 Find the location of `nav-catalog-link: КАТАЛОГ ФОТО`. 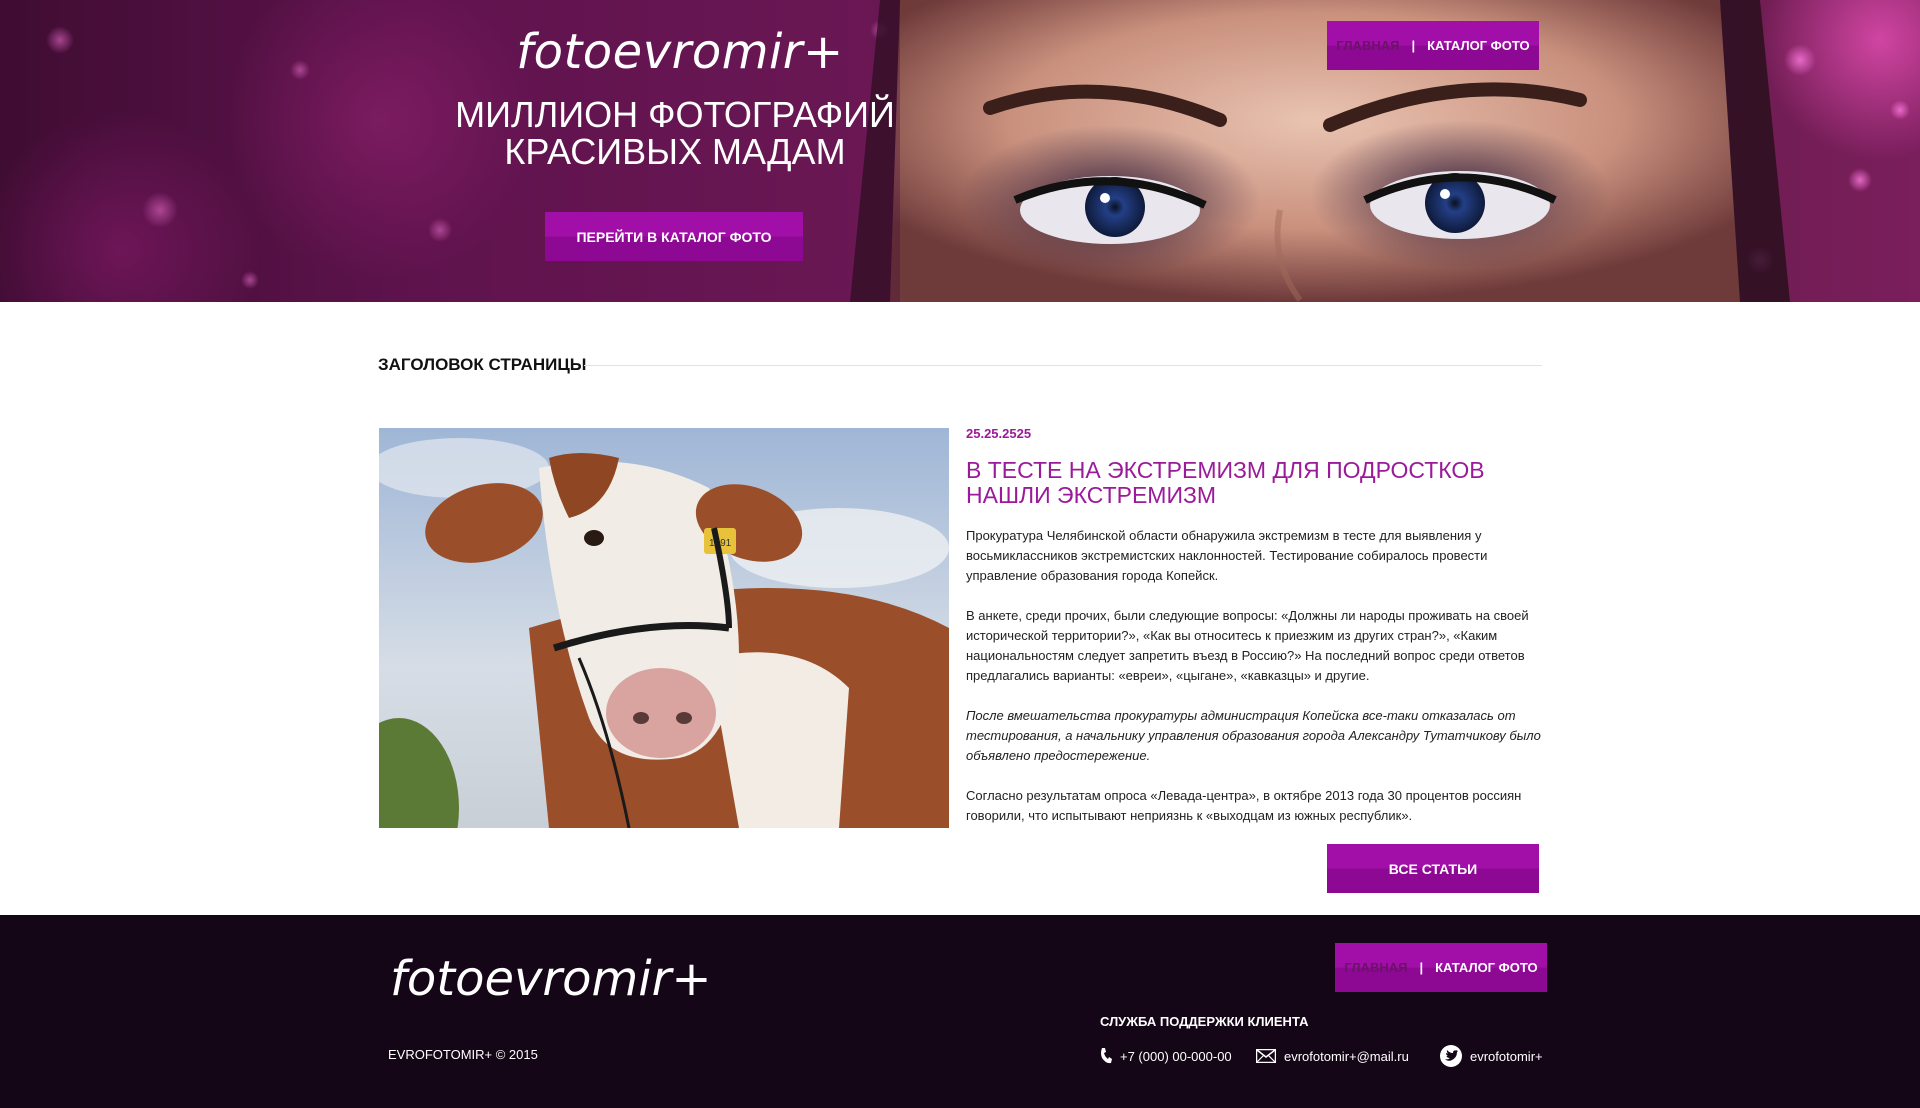

nav-catalog-link: КАТАЛОГ ФОТО is located at coordinates (1478, 45).